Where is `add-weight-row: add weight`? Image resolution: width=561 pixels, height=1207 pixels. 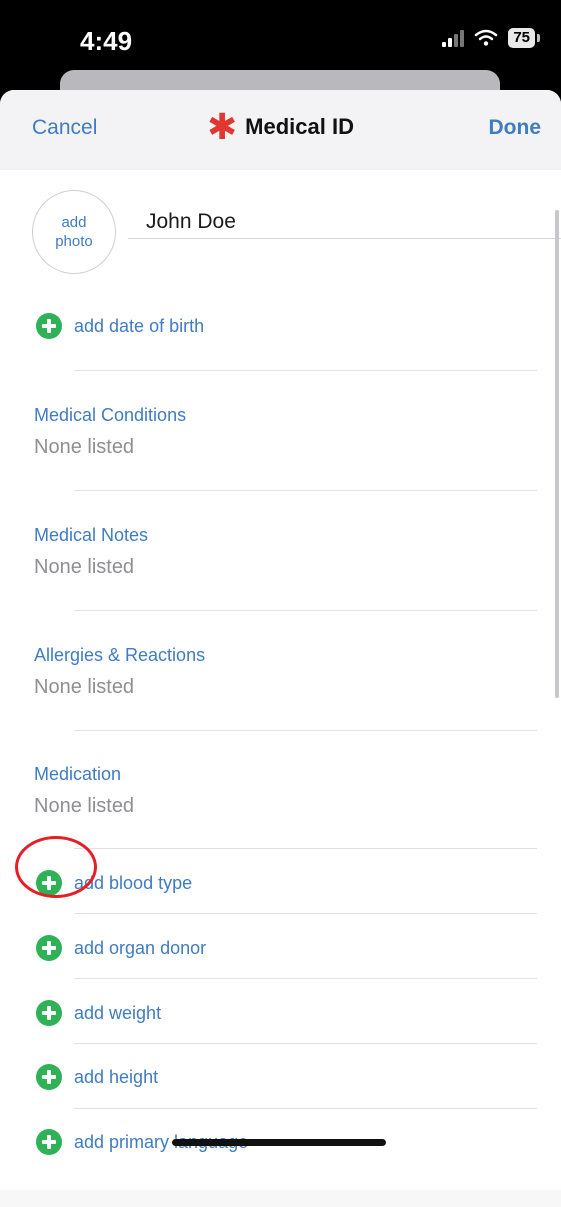
add-weight-row: add weight is located at coordinates (98, 1013).